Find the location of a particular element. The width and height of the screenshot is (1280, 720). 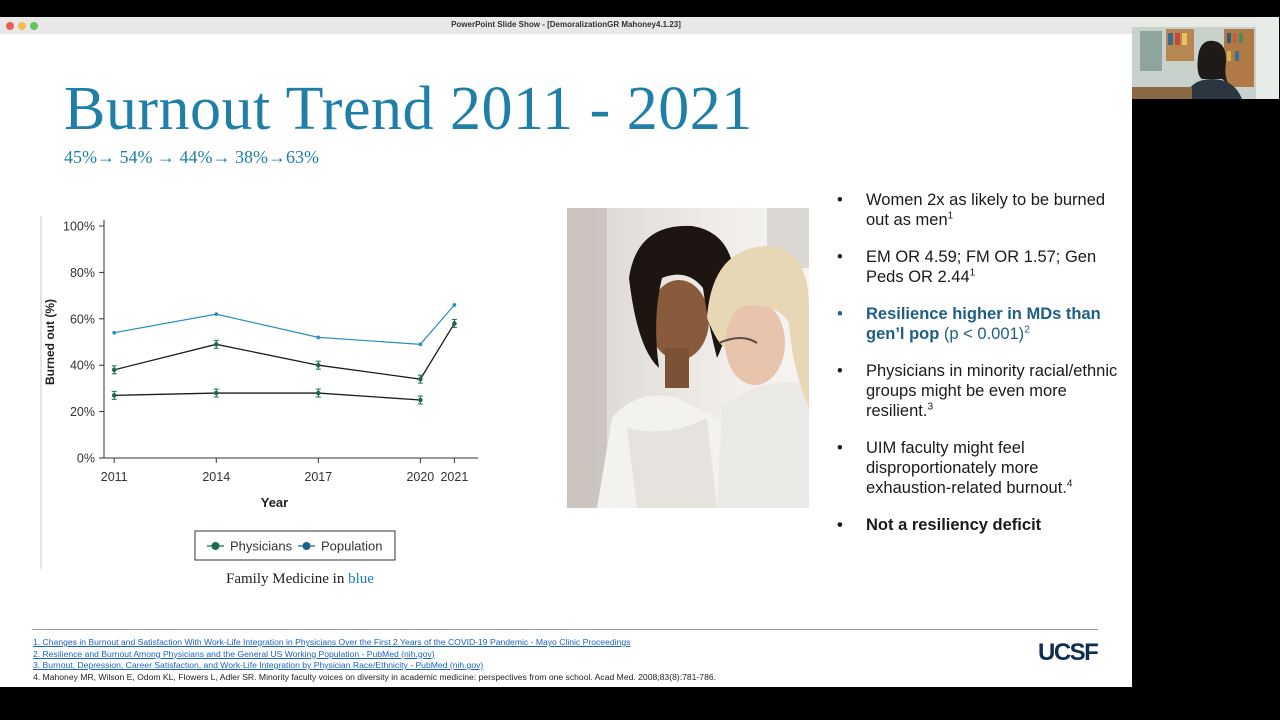

chart-caption: Family Medicine in blue is located at coordinates (300, 579).